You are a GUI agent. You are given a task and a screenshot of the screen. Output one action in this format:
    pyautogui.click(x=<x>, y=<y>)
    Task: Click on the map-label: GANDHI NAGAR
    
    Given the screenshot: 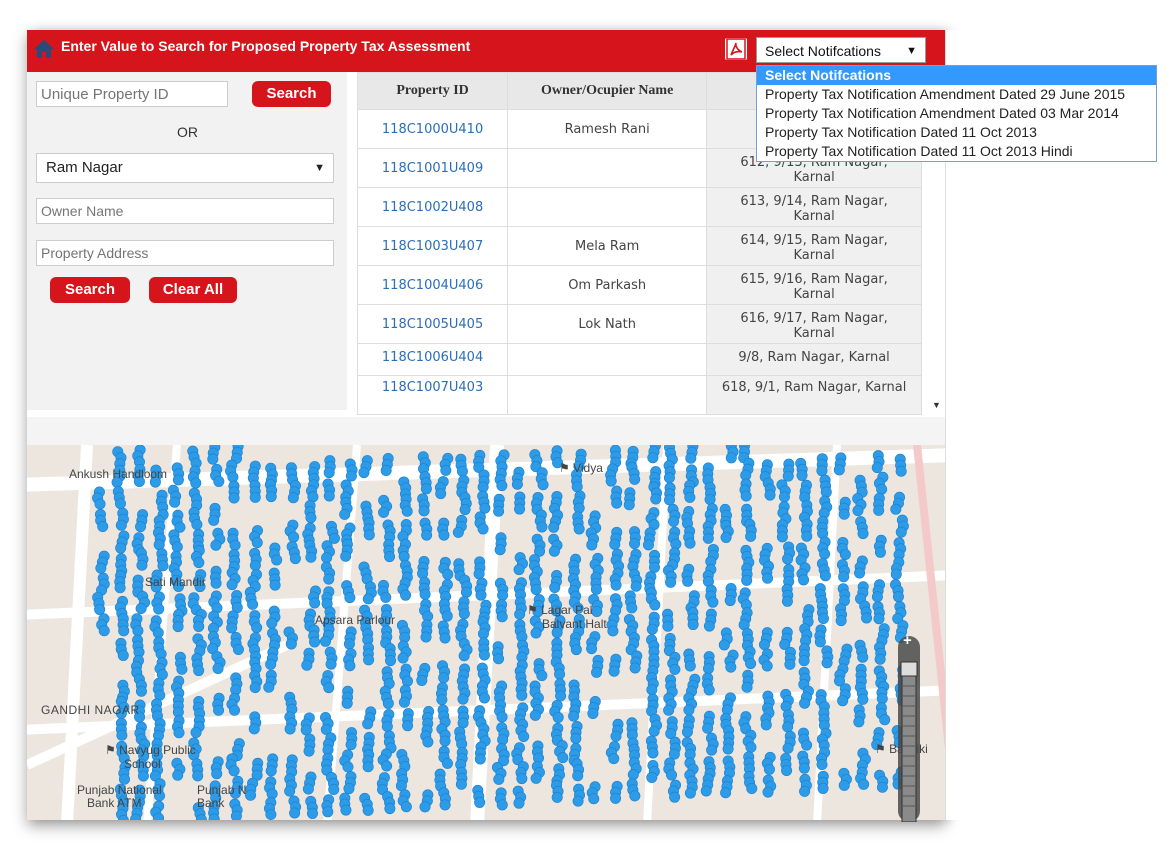 What is the action you would take?
    pyautogui.click(x=90, y=710)
    